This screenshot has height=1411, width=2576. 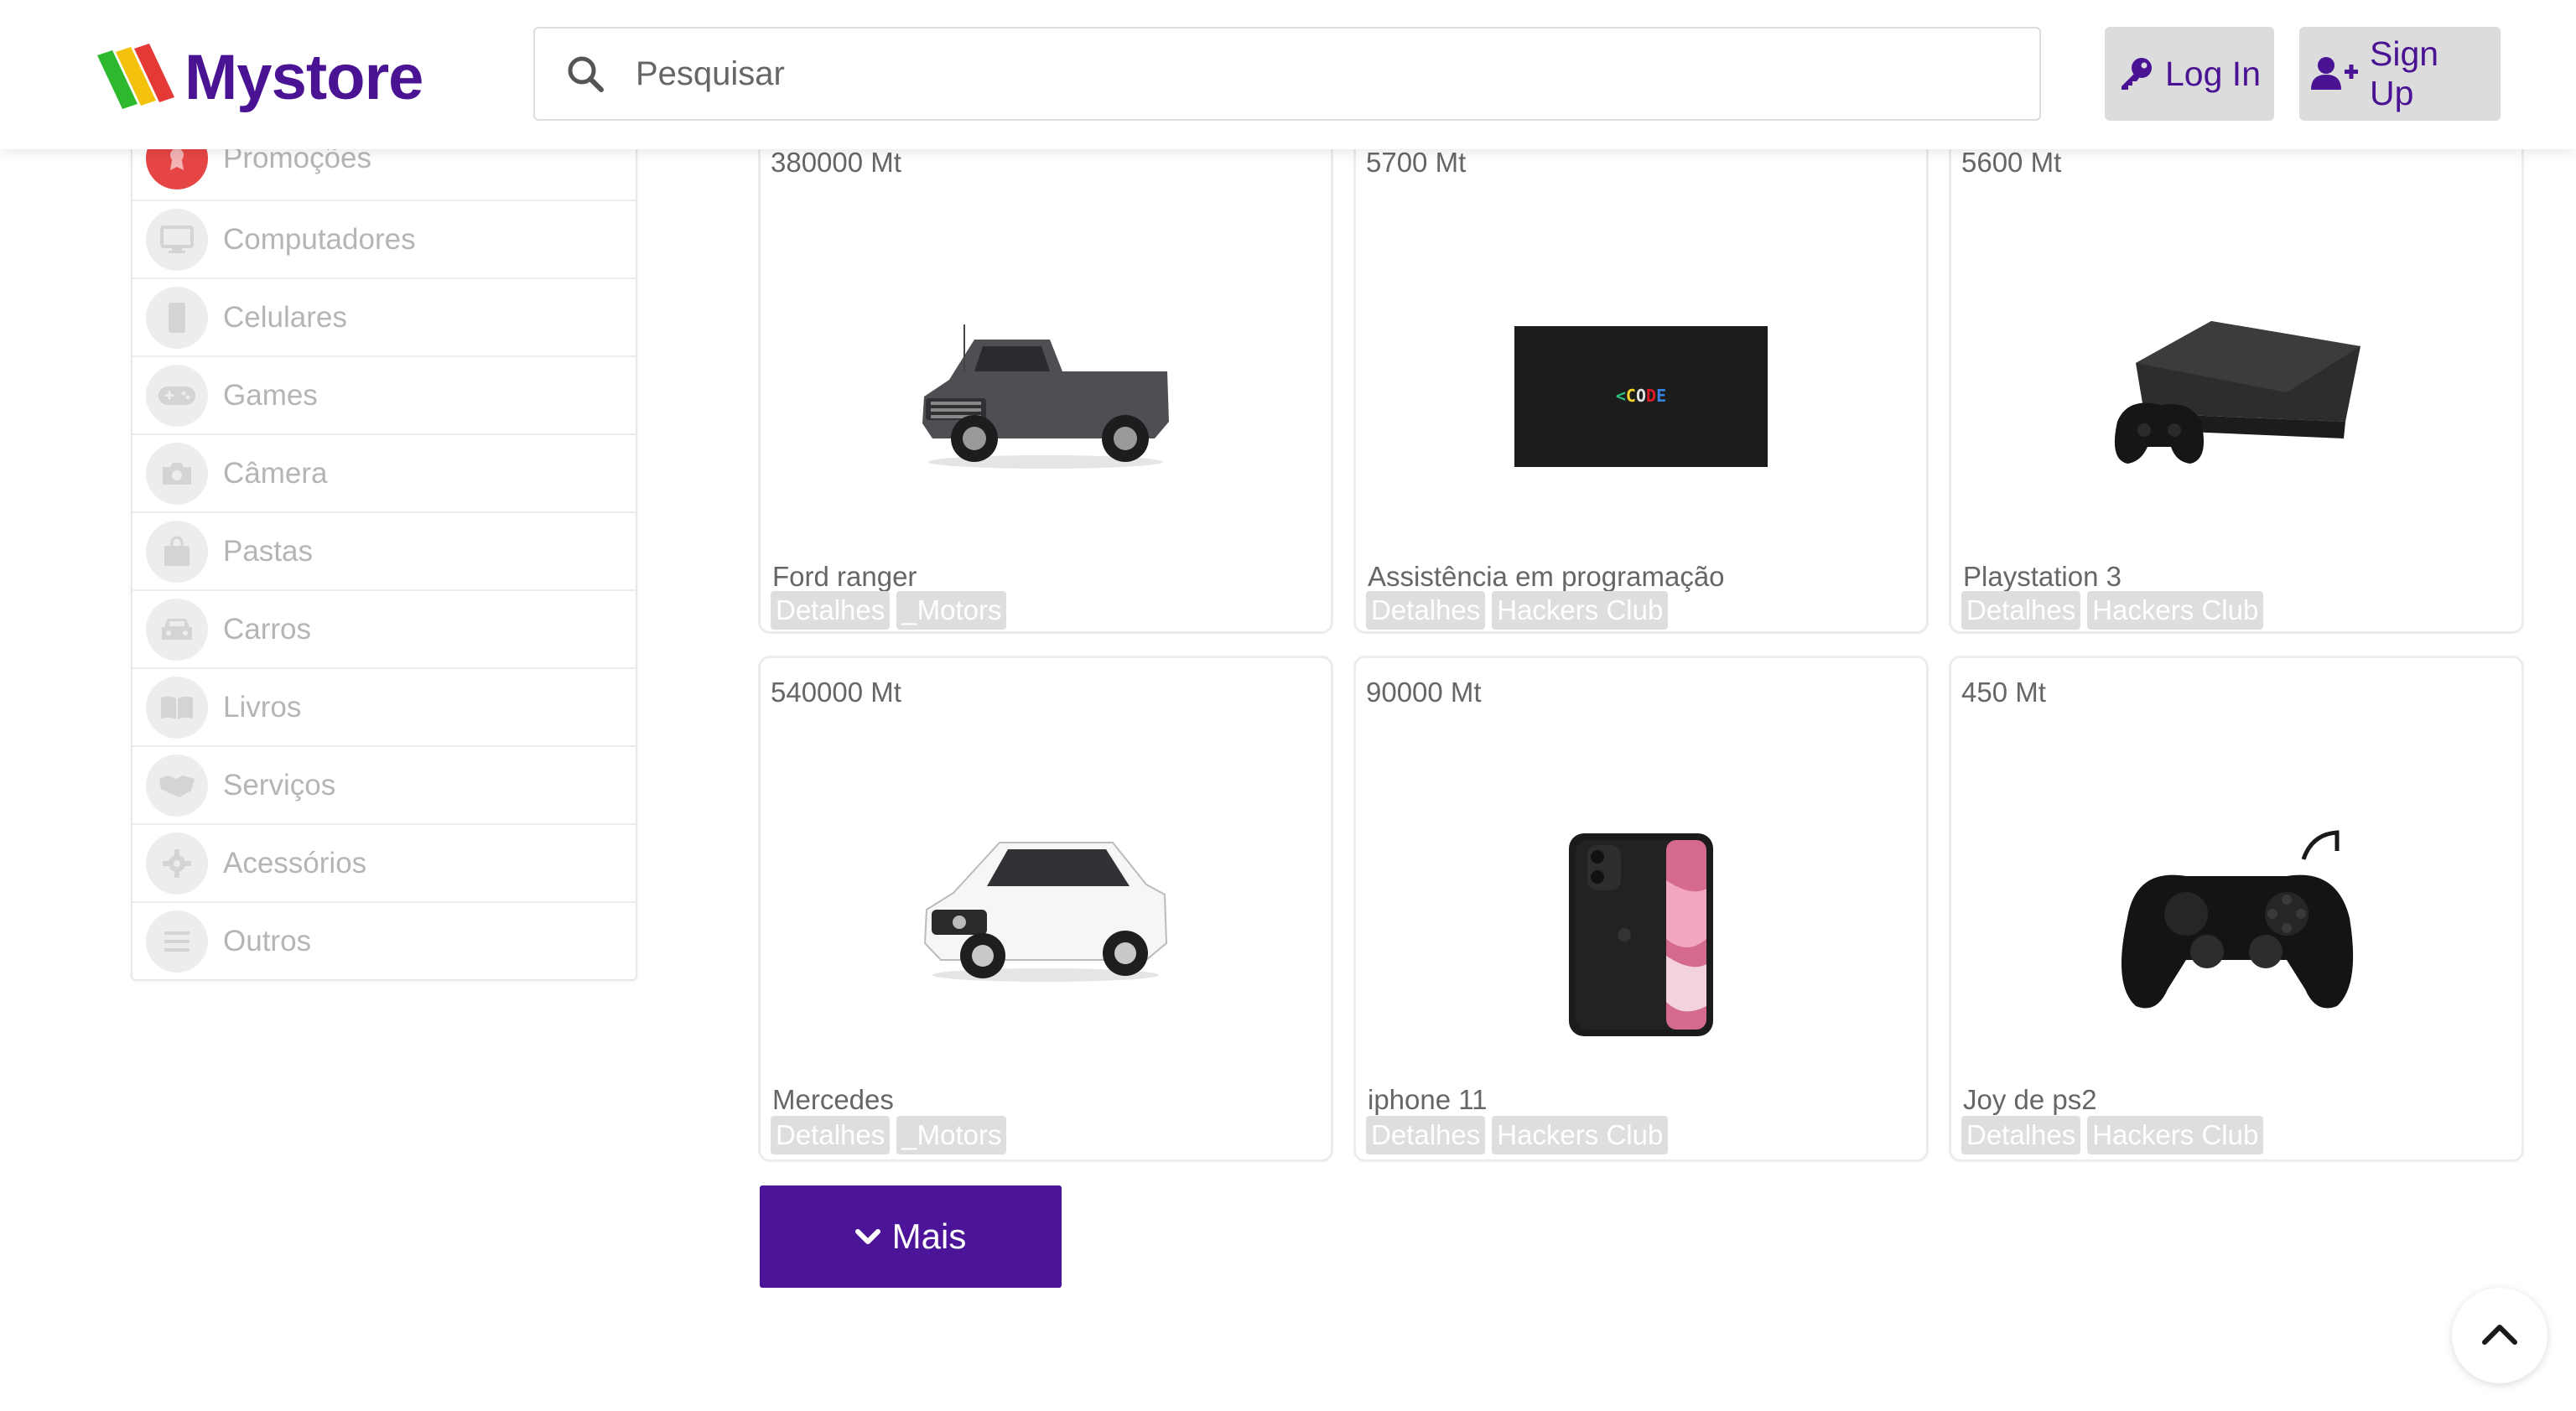 I want to click on chevron-up-icon, so click(x=2499, y=1336).